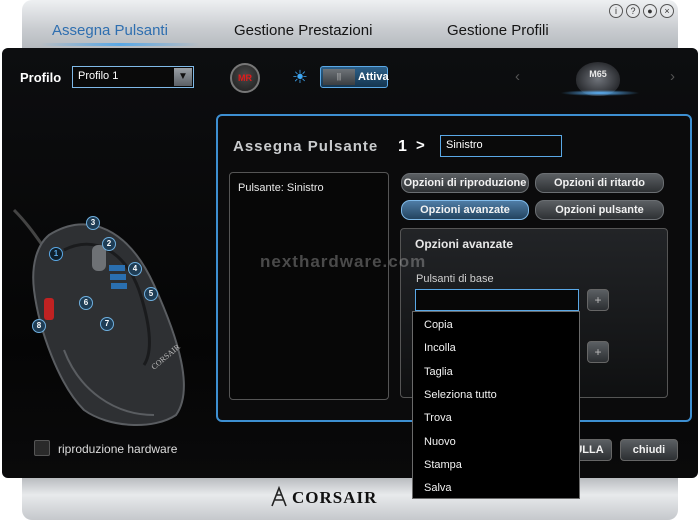 This screenshot has width=700, height=520. I want to click on info-icon: i, so click(616, 11).